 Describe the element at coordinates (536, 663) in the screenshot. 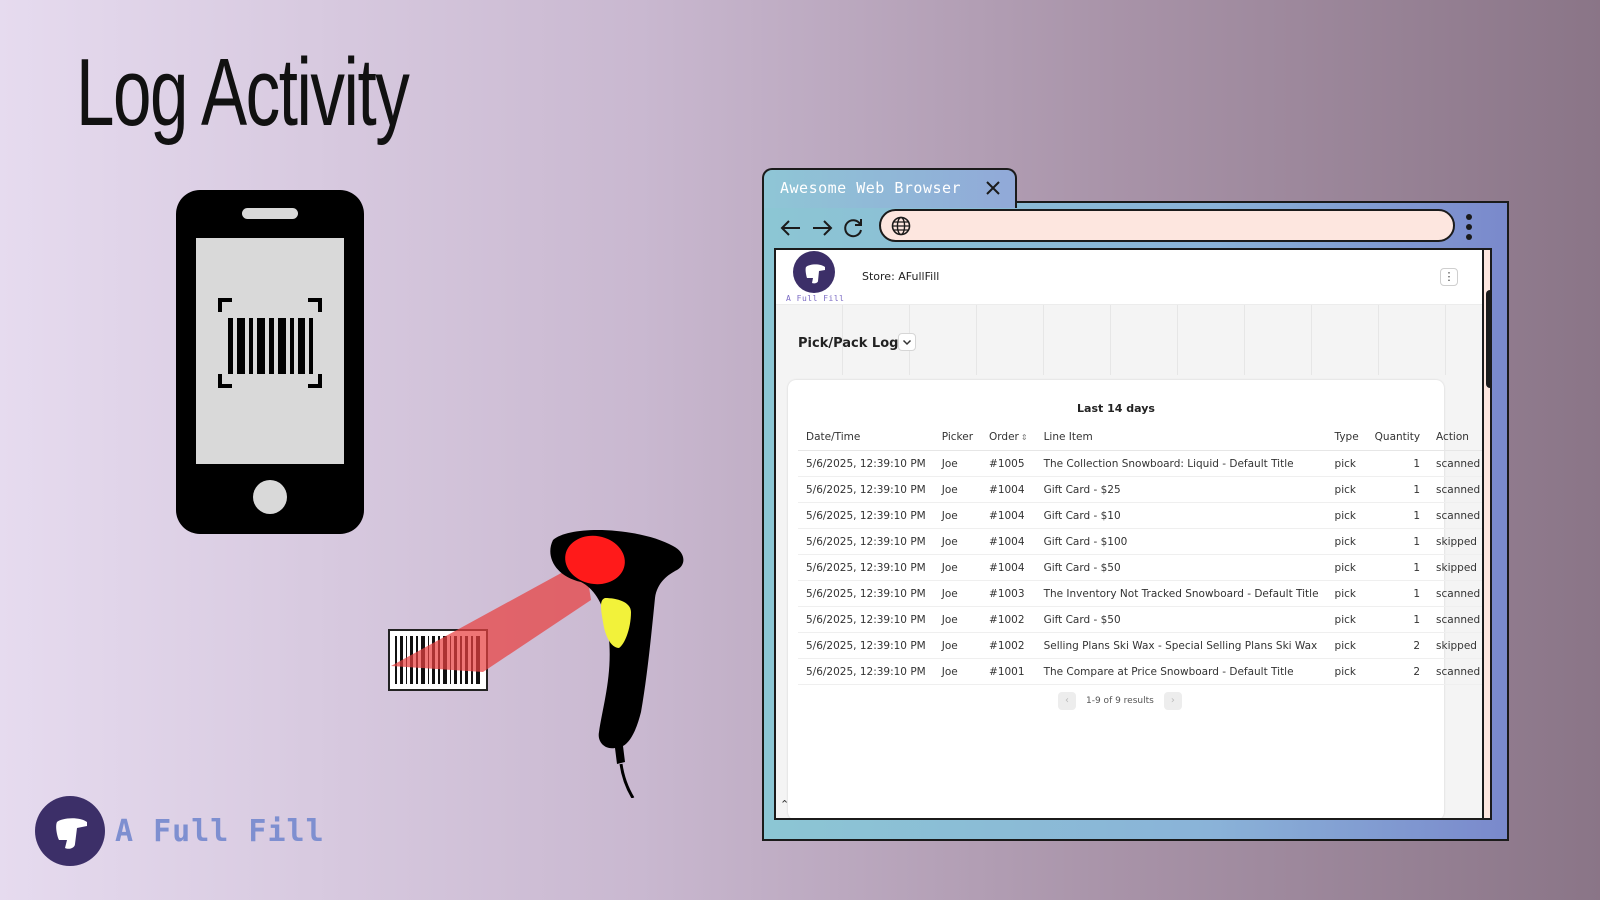

I see `barcode-scanner-icon` at that location.